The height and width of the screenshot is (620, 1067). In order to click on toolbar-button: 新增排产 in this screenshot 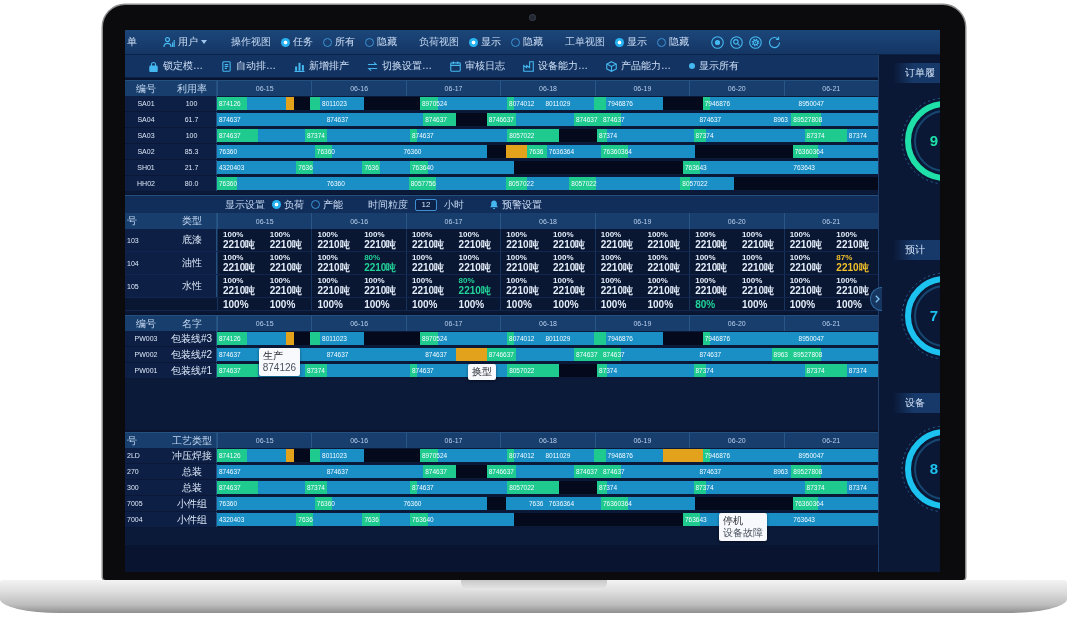, I will do `click(321, 66)`.